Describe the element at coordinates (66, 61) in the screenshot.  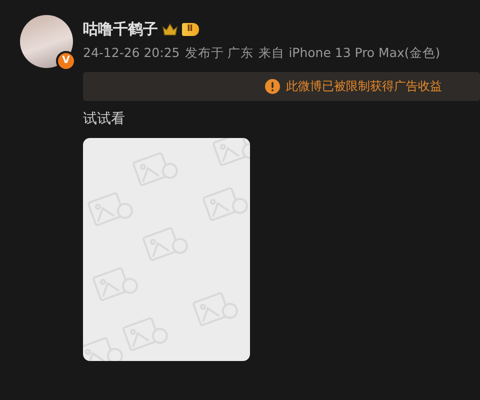
I see `verified-badge: V` at that location.